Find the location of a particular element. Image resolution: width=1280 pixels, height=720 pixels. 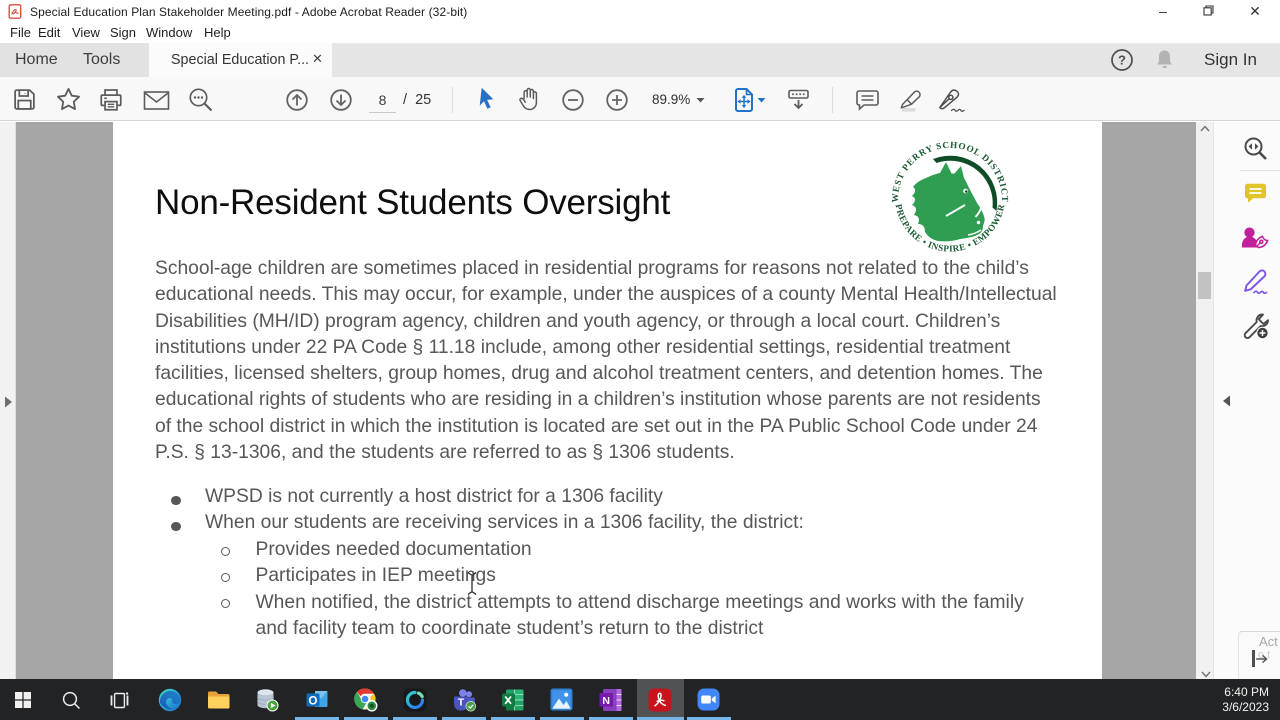

svg-text: N is located at coordinates (606, 701).